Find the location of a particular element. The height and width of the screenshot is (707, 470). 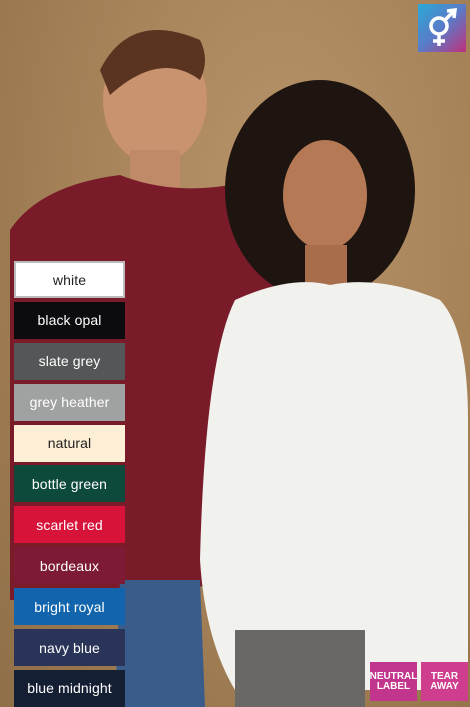

unisex-gender-icon is located at coordinates (443, 27).